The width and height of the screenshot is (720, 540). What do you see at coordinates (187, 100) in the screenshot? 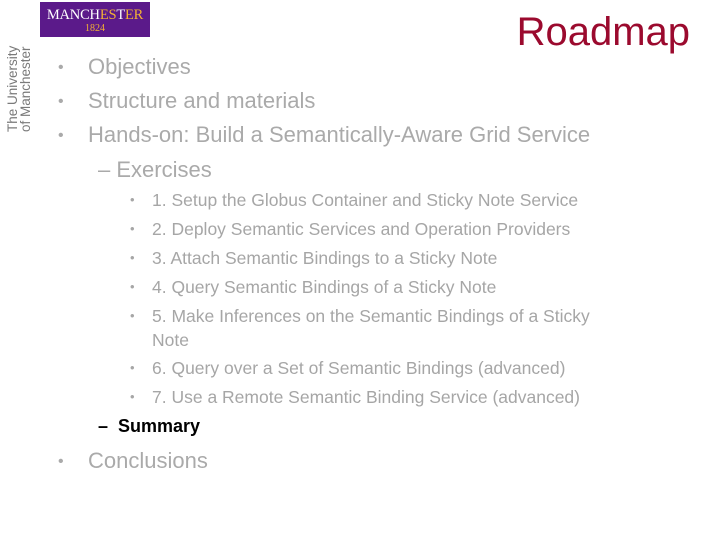
I see `list-item-structure: • Structure and materials` at bounding box center [187, 100].